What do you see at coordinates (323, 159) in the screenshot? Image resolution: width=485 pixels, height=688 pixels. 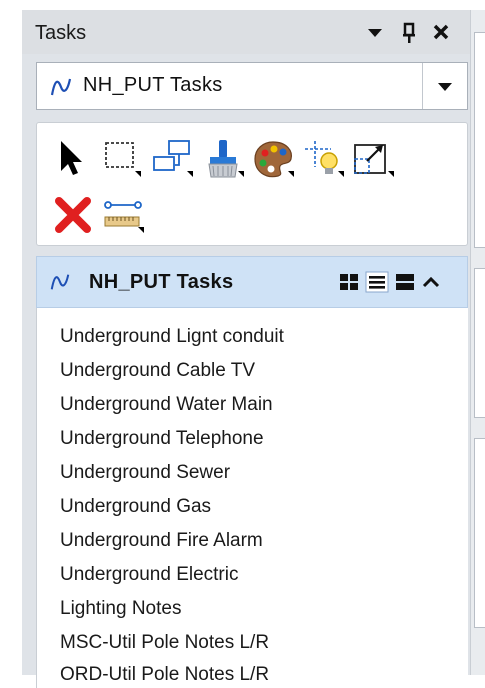 I see `light-bulb-icon` at bounding box center [323, 159].